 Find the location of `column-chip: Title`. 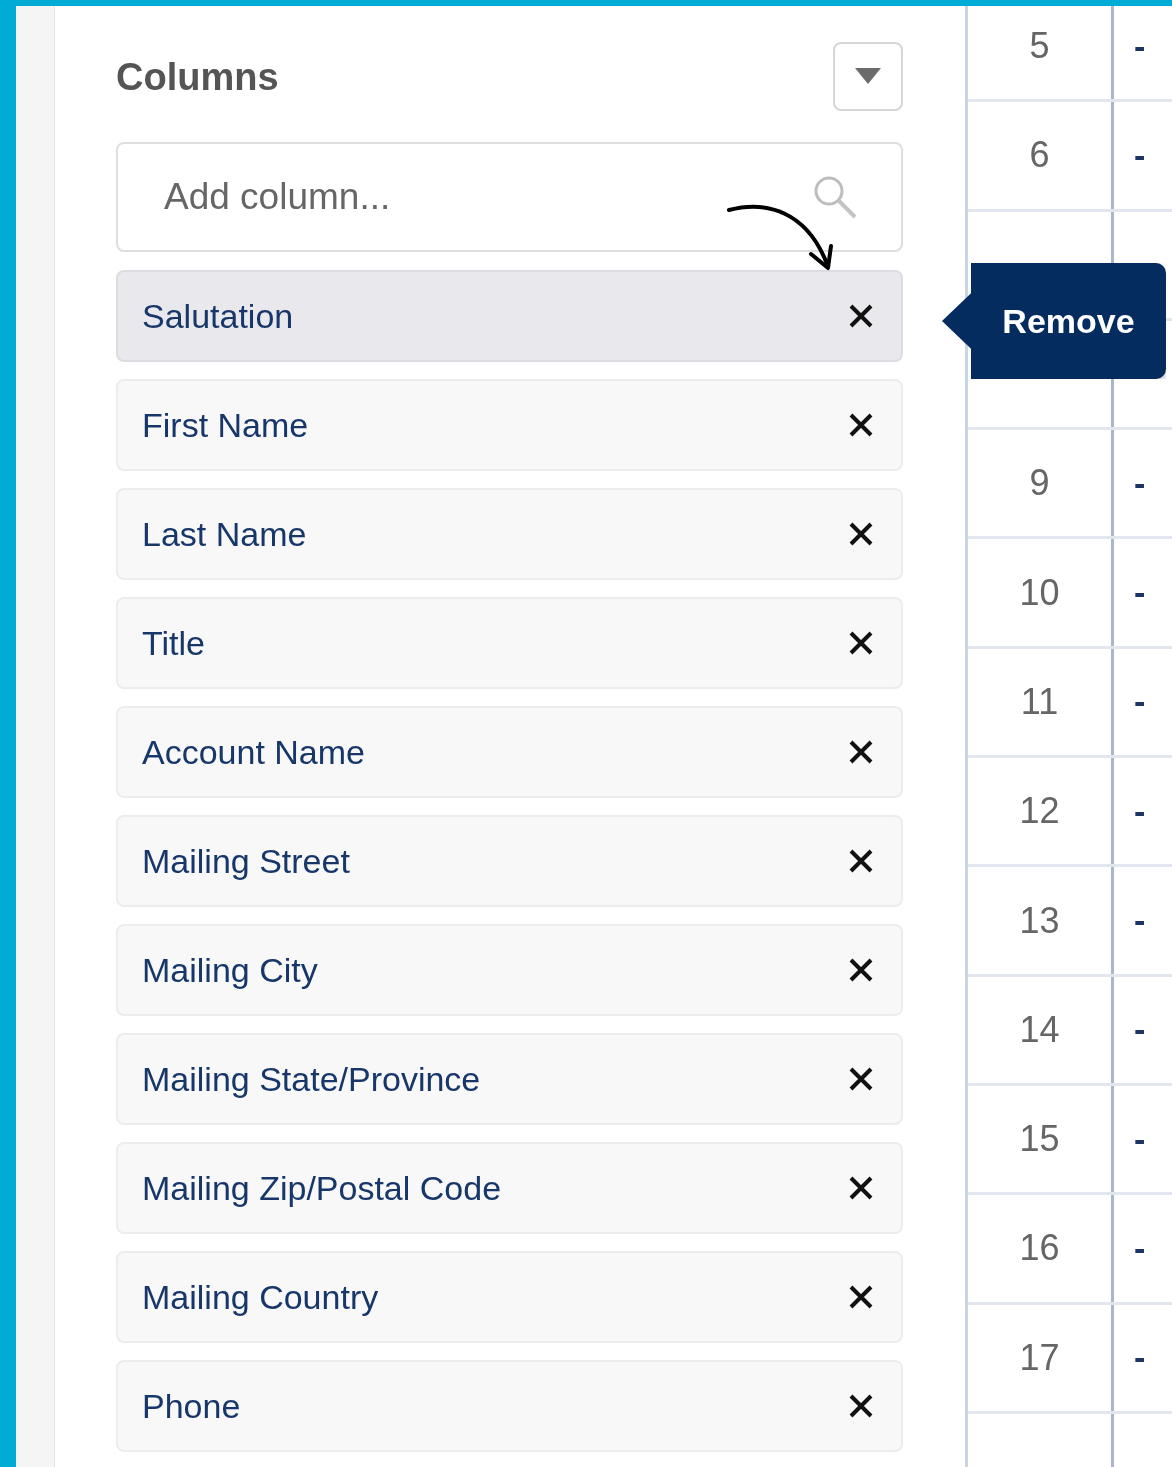

column-chip: Title is located at coordinates (509, 643).